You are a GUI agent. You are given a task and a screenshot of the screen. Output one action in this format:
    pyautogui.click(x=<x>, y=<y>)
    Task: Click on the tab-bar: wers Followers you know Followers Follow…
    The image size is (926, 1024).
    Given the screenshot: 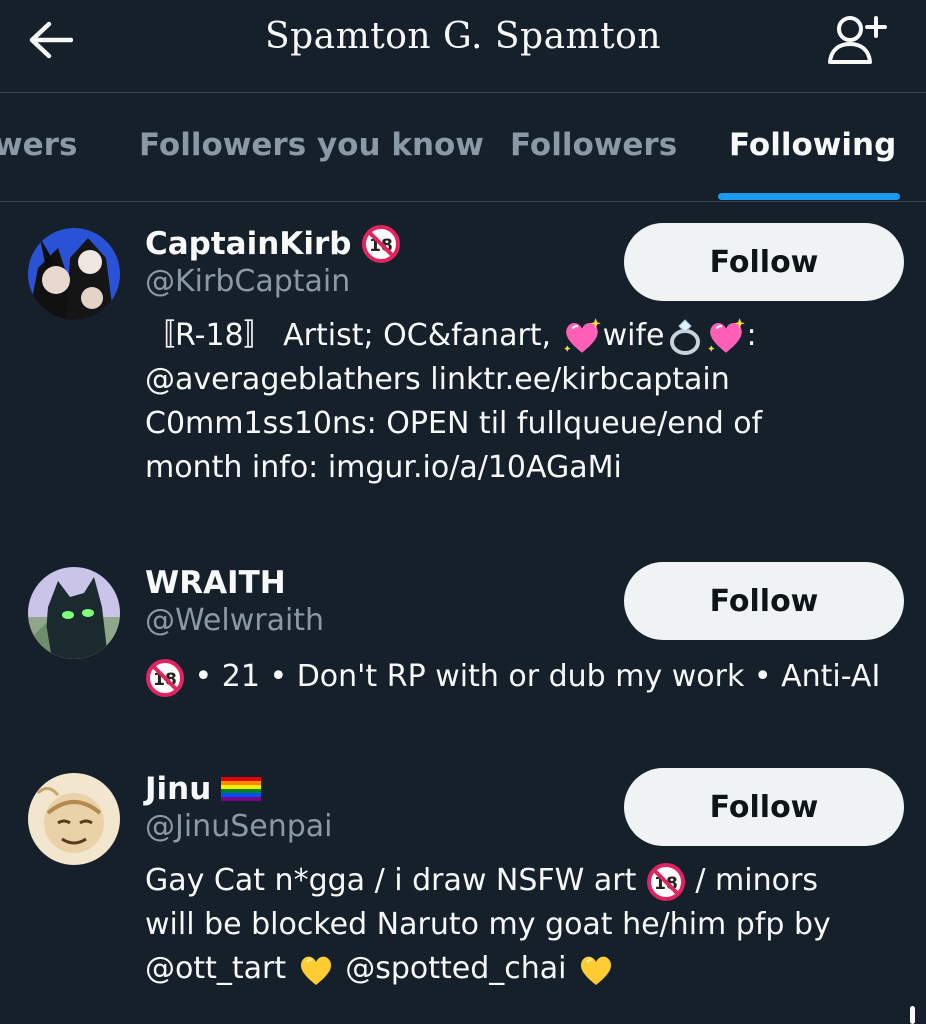 What is the action you would take?
    pyautogui.click(x=463, y=147)
    